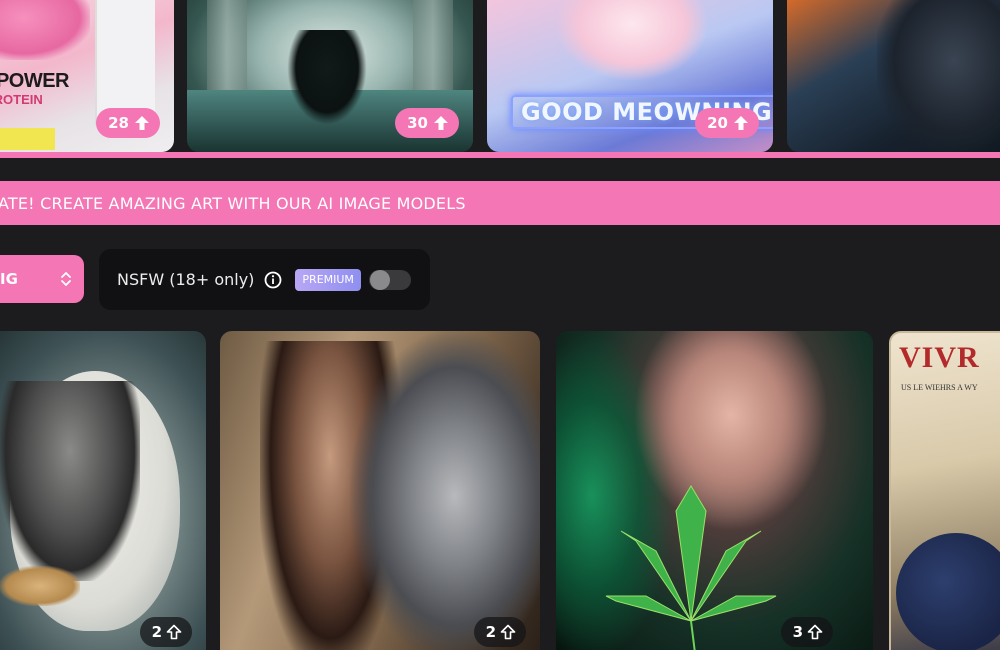 Image resolution: width=1000 pixels, height=650 pixels. What do you see at coordinates (328, 279) in the screenshot?
I see `premium-badge: PREMIUM` at bounding box center [328, 279].